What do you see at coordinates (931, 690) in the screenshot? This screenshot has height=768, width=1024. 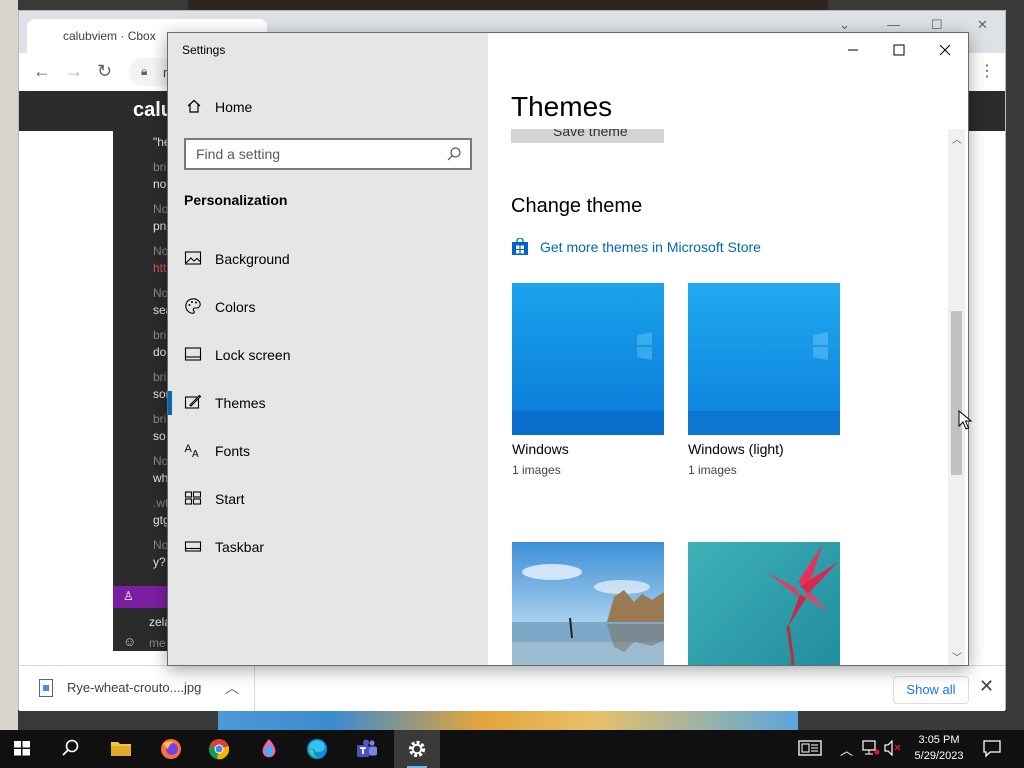 I see `show-all-button: Show all` at bounding box center [931, 690].